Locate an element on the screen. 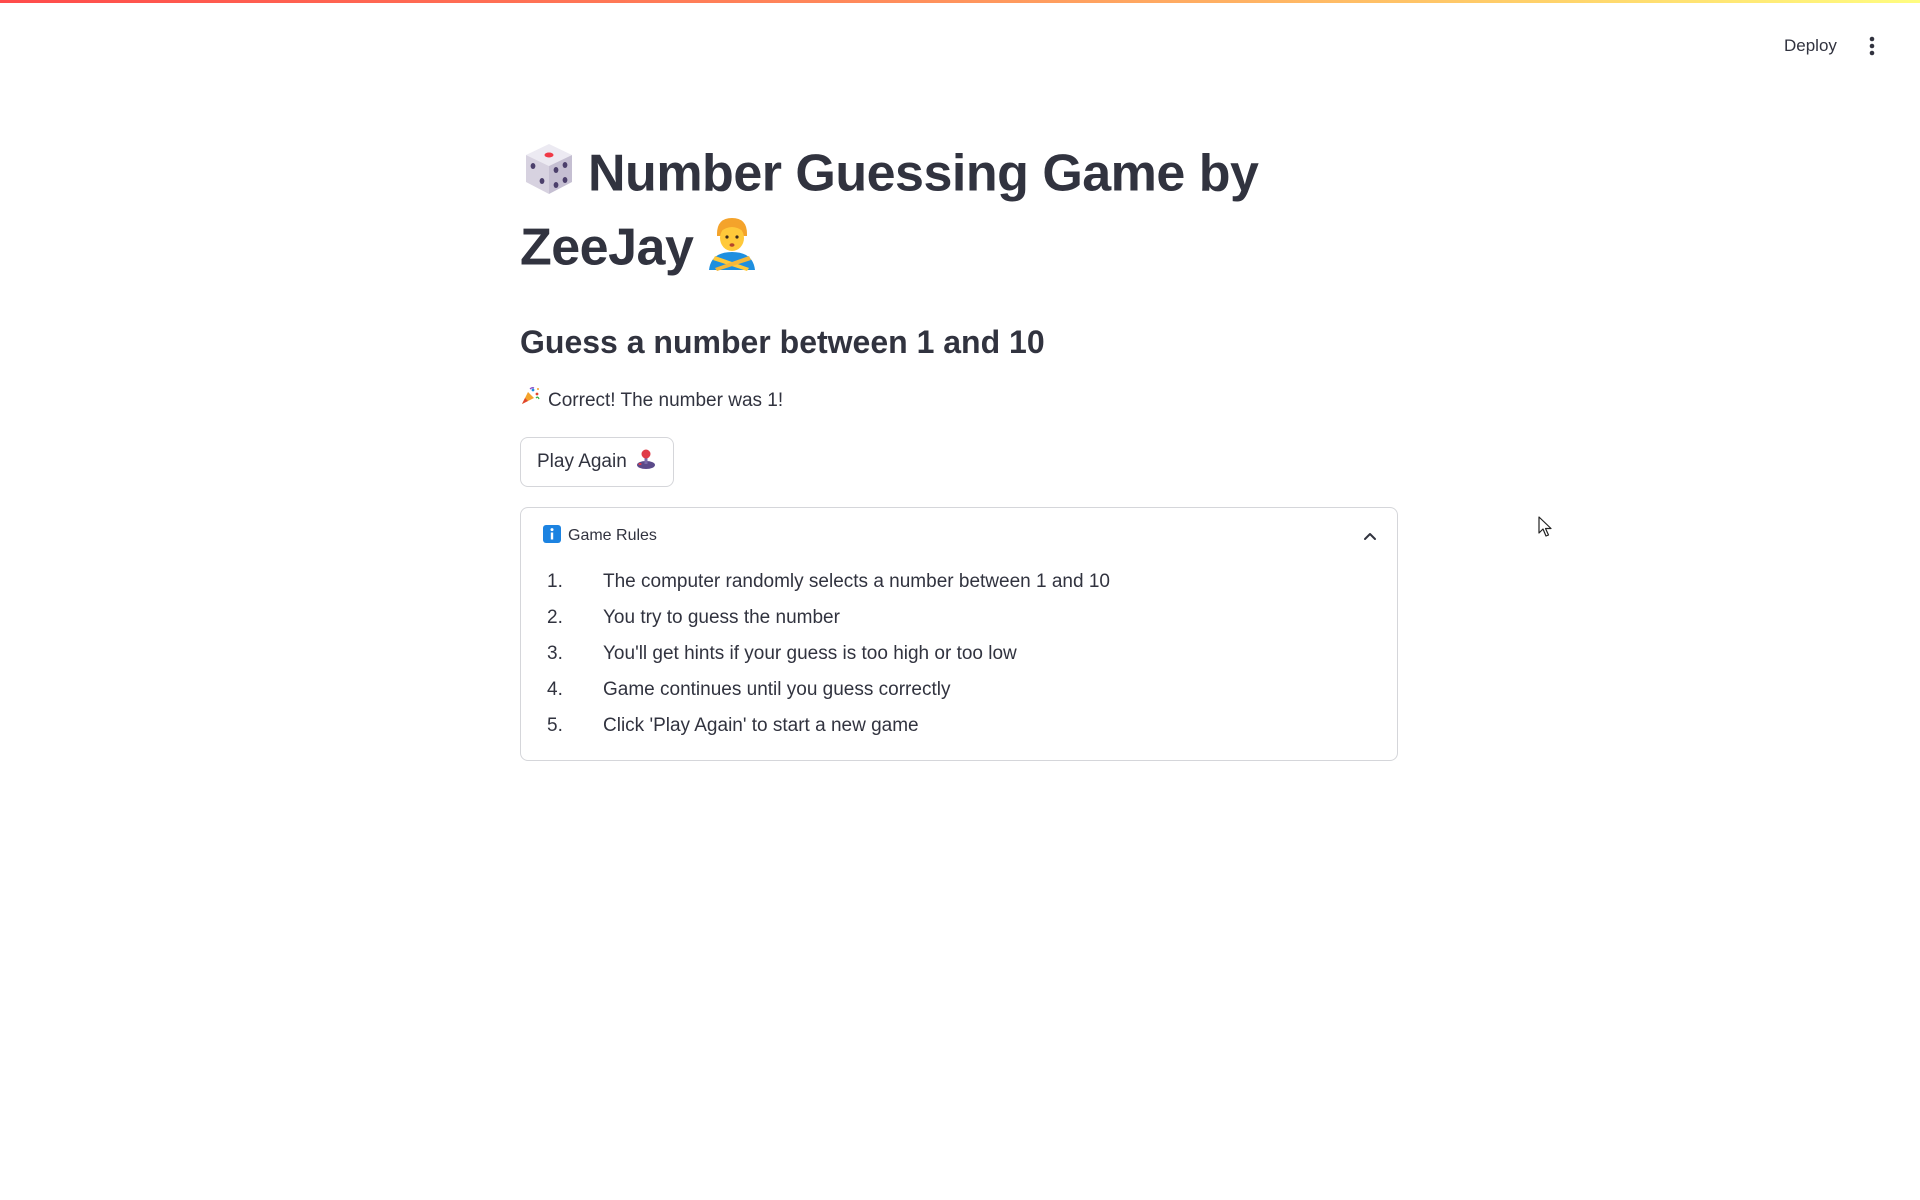  result-text: Correct! The number was 1! is located at coordinates (666, 400).